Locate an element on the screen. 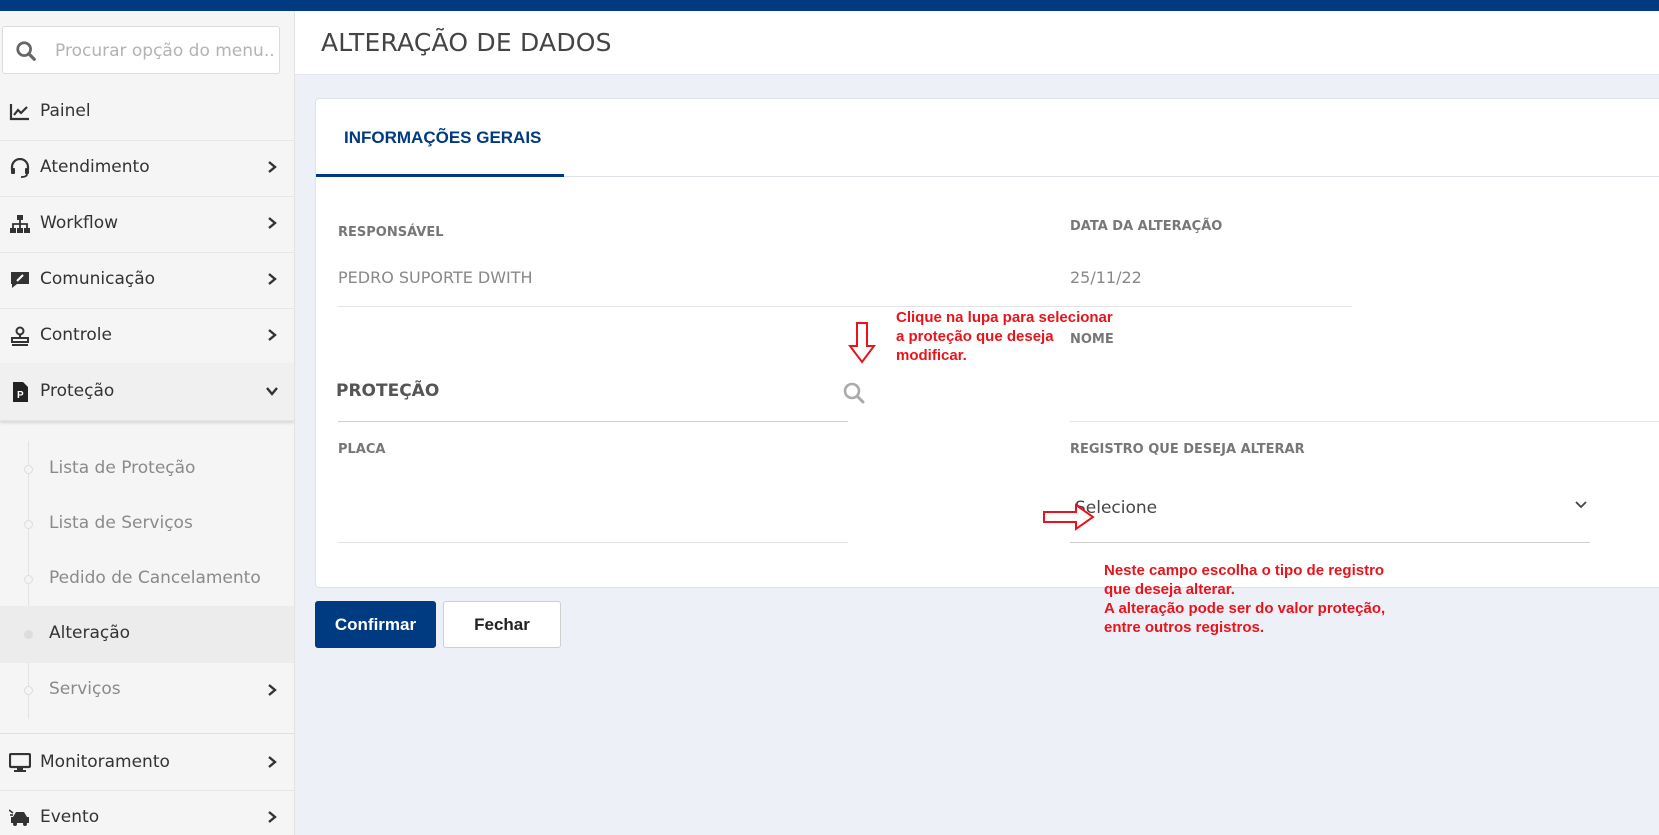 Image resolution: width=1659 pixels, height=835 pixels. tab-informacoes-gerais: INFORMAÇÕES GERAIS is located at coordinates (440, 138).